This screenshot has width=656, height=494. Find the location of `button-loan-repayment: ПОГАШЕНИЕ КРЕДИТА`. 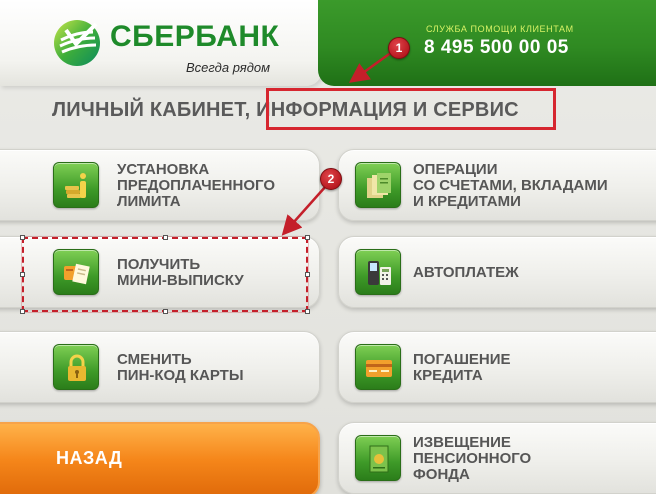

button-loan-repayment: ПОГАШЕНИЕ КРЕДИТА is located at coordinates (497, 367).